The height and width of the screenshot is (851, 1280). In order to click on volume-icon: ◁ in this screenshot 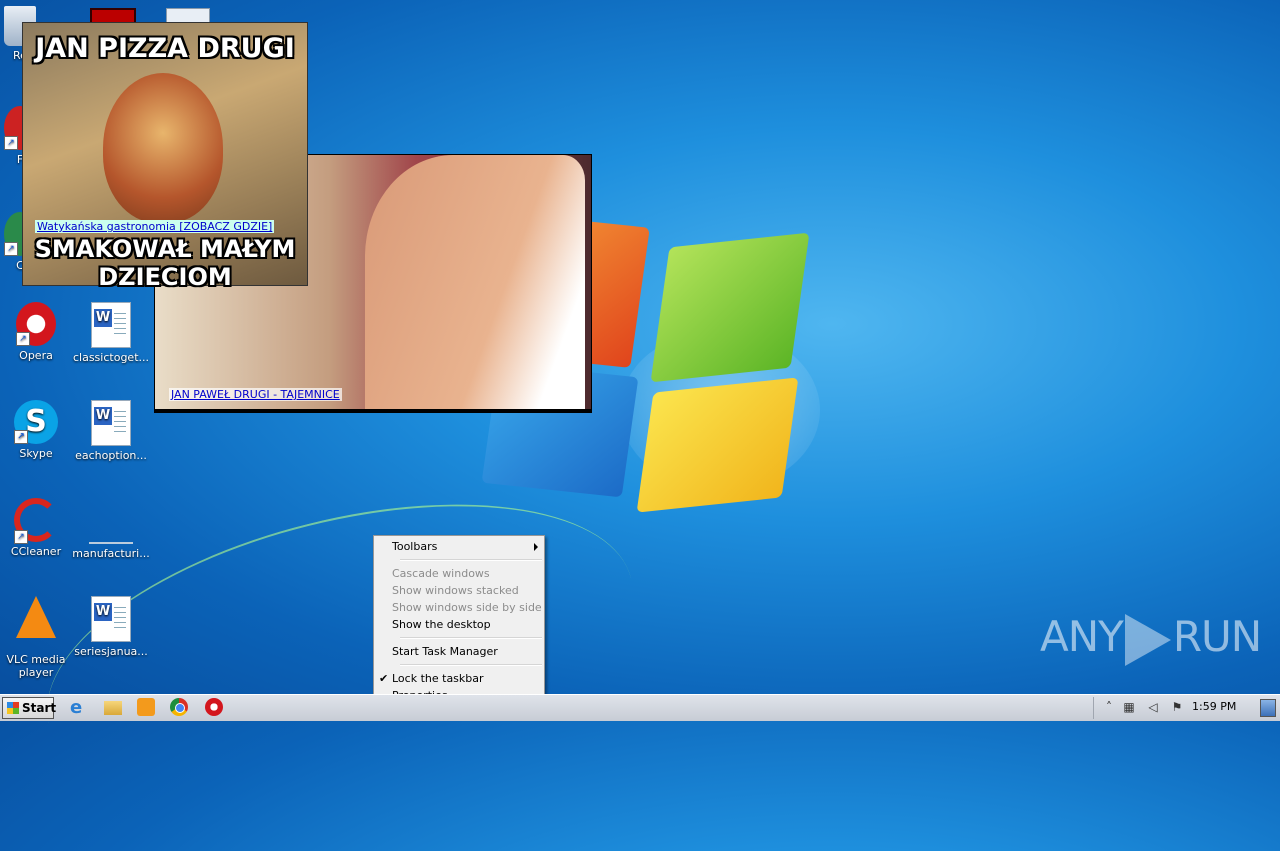, I will do `click(1153, 707)`.